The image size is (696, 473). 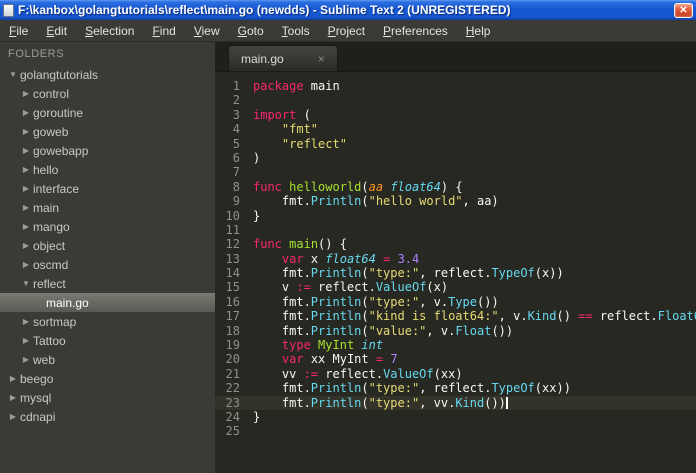 What do you see at coordinates (376, 201) in the screenshot?
I see `code-line-text: fmt.Println("hello world", aa)` at bounding box center [376, 201].